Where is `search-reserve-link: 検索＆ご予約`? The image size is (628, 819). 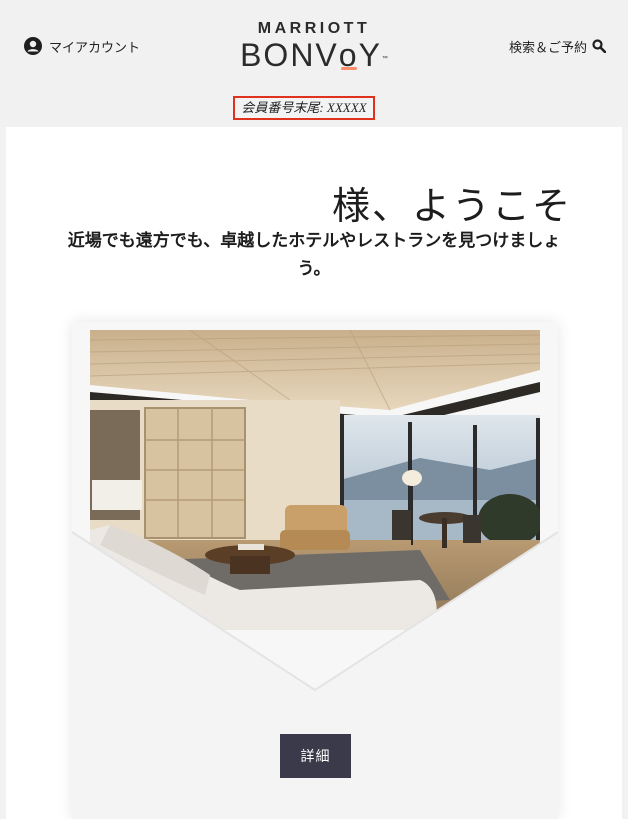 search-reserve-link: 検索＆ご予約 is located at coordinates (557, 46).